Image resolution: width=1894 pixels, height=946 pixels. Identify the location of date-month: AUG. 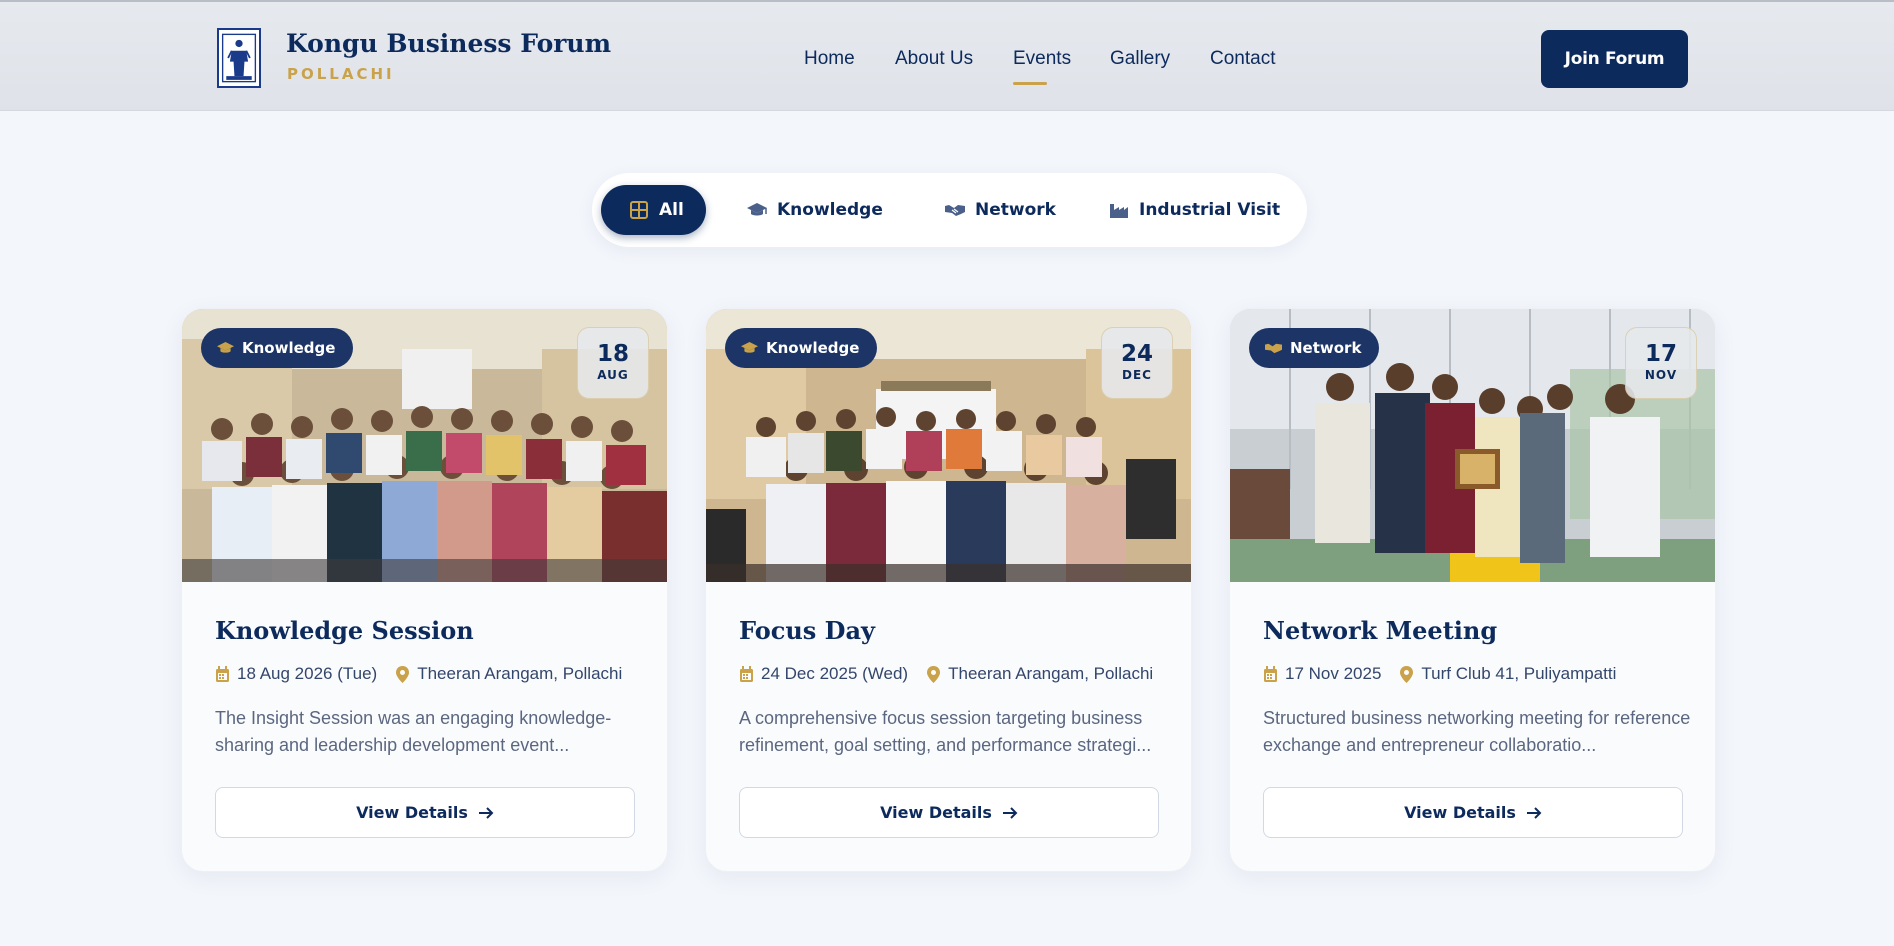
(613, 375).